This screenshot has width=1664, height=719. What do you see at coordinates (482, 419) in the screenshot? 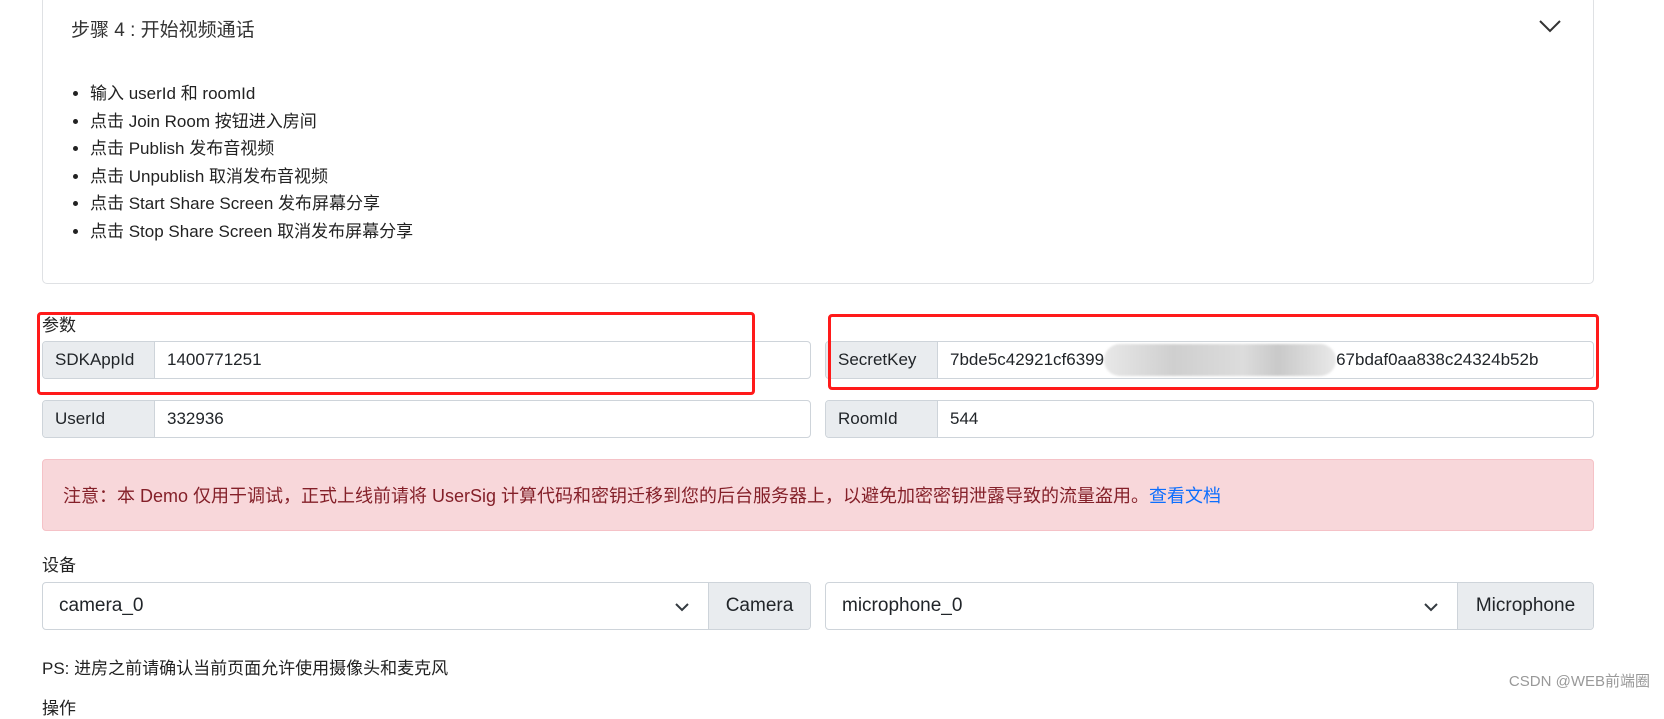
I see `userid-input: 332936` at bounding box center [482, 419].